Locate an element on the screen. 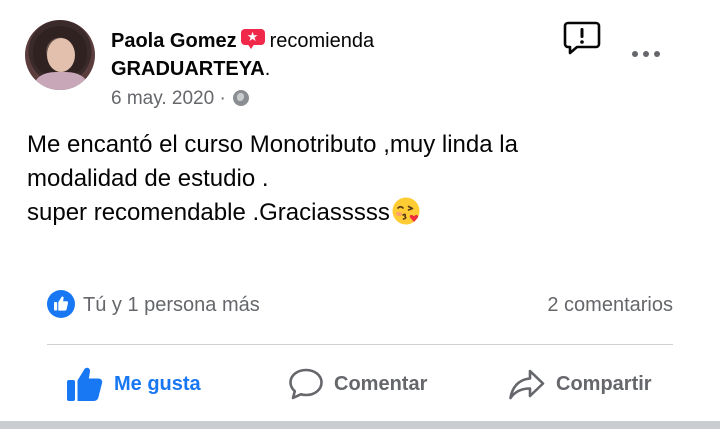 This screenshot has height=429, width=720. reactions-summary: Tú y 1 persona más is located at coordinates (153, 305).